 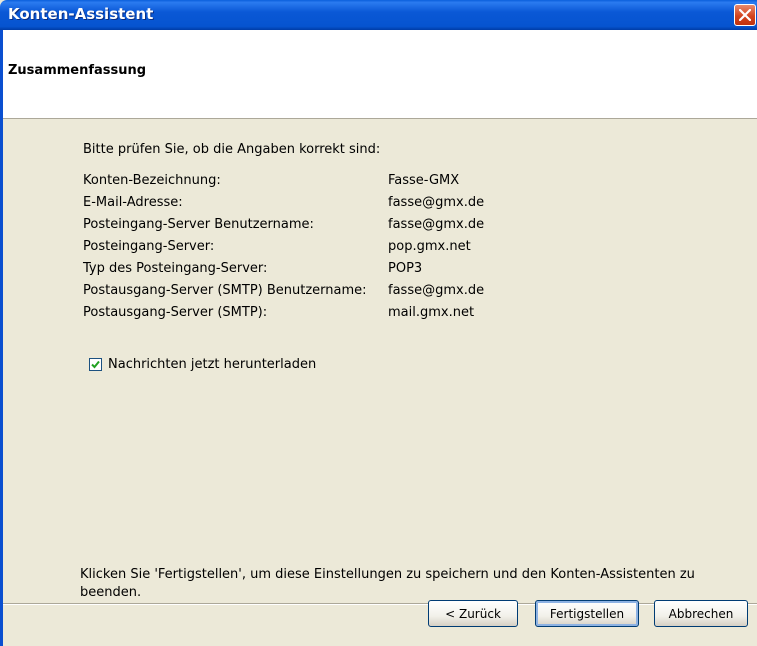 I want to click on summary-value: POP3, so click(x=405, y=268).